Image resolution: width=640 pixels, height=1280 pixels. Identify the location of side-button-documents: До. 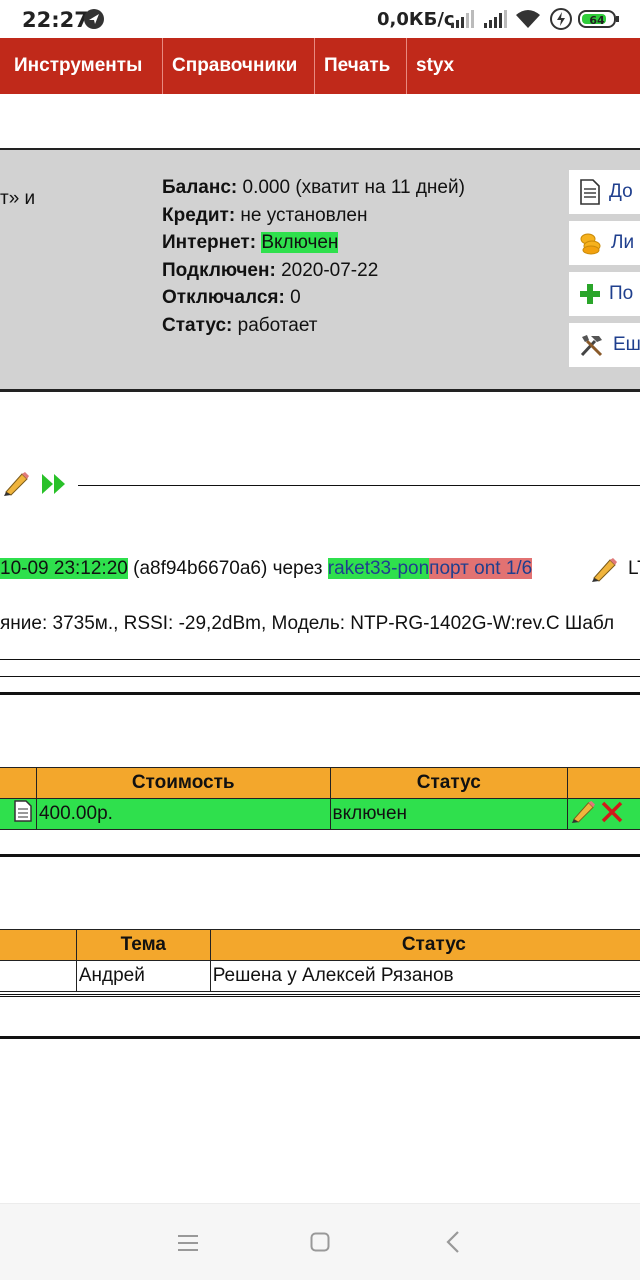
(604, 192).